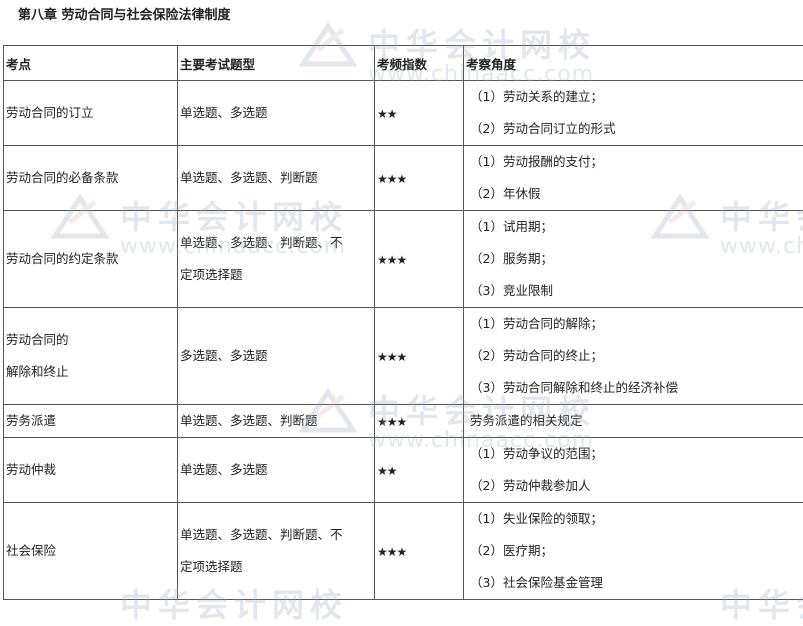  What do you see at coordinates (91, 63) in the screenshot?
I see `header-topic: 考点` at bounding box center [91, 63].